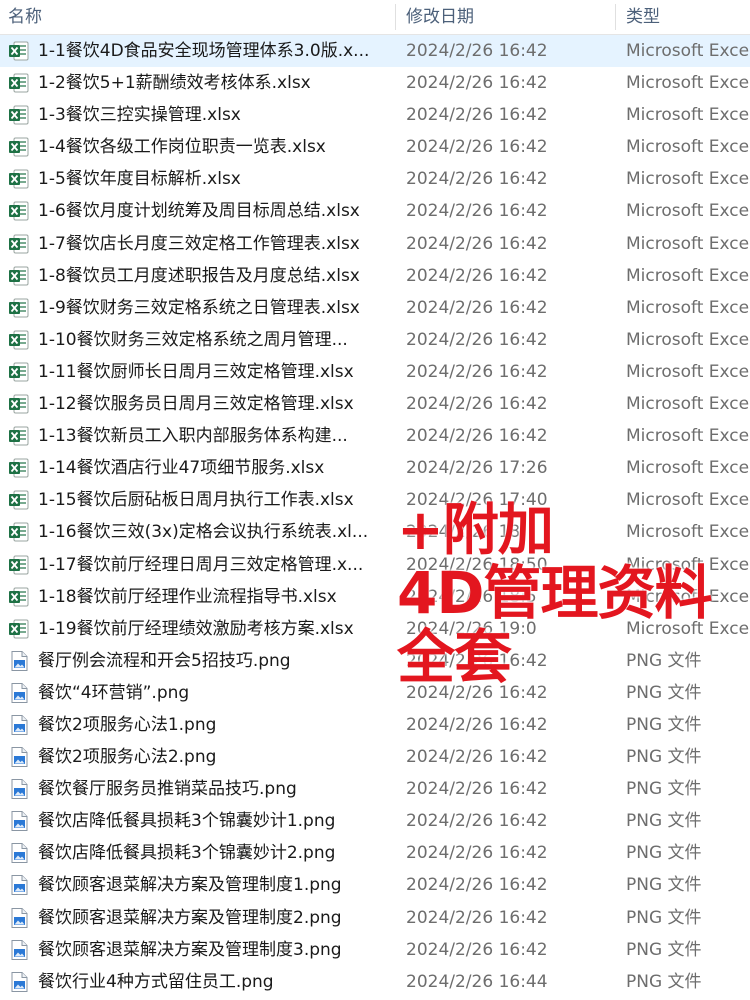 The height and width of the screenshot is (1000, 750). I want to click on file-row: 餐饮2项服务心法2.png 2024/2/26 16:42 PNG 文件, so click(375, 757).